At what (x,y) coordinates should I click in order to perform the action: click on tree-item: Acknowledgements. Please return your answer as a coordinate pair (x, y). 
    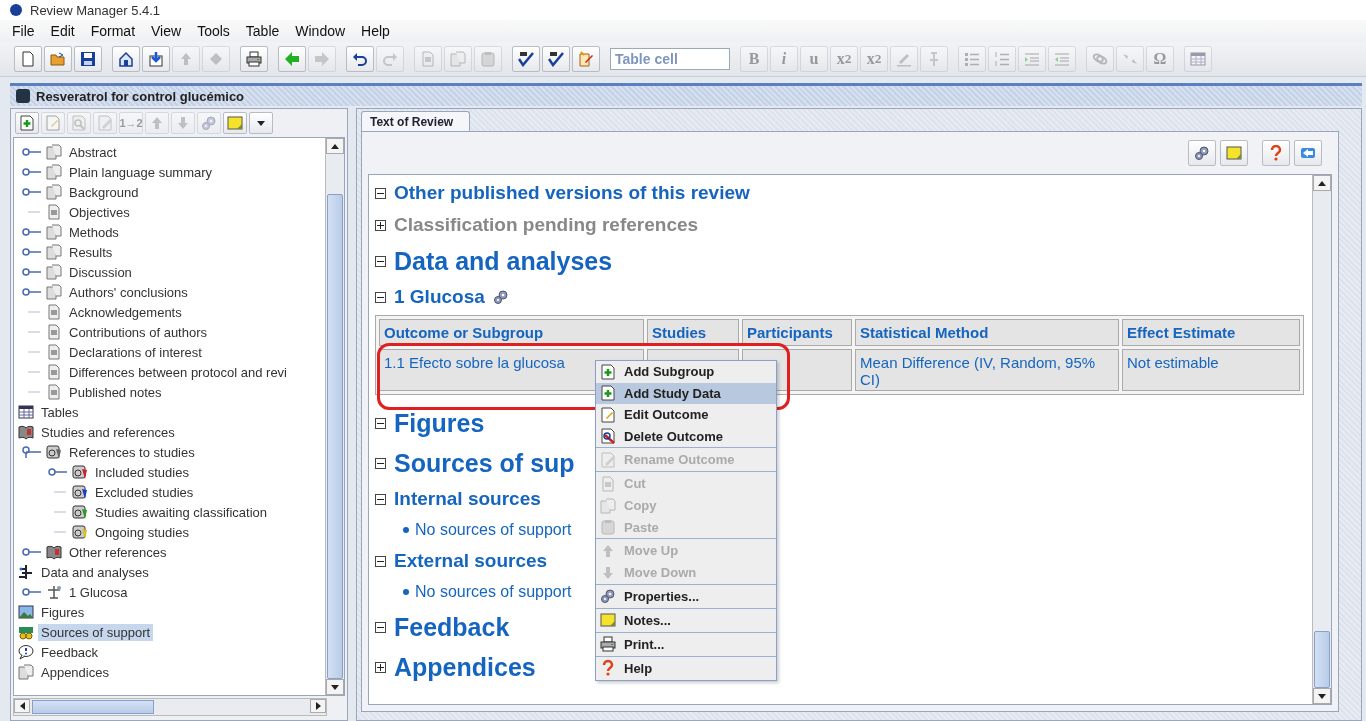
    Looking at the image, I should click on (125, 312).